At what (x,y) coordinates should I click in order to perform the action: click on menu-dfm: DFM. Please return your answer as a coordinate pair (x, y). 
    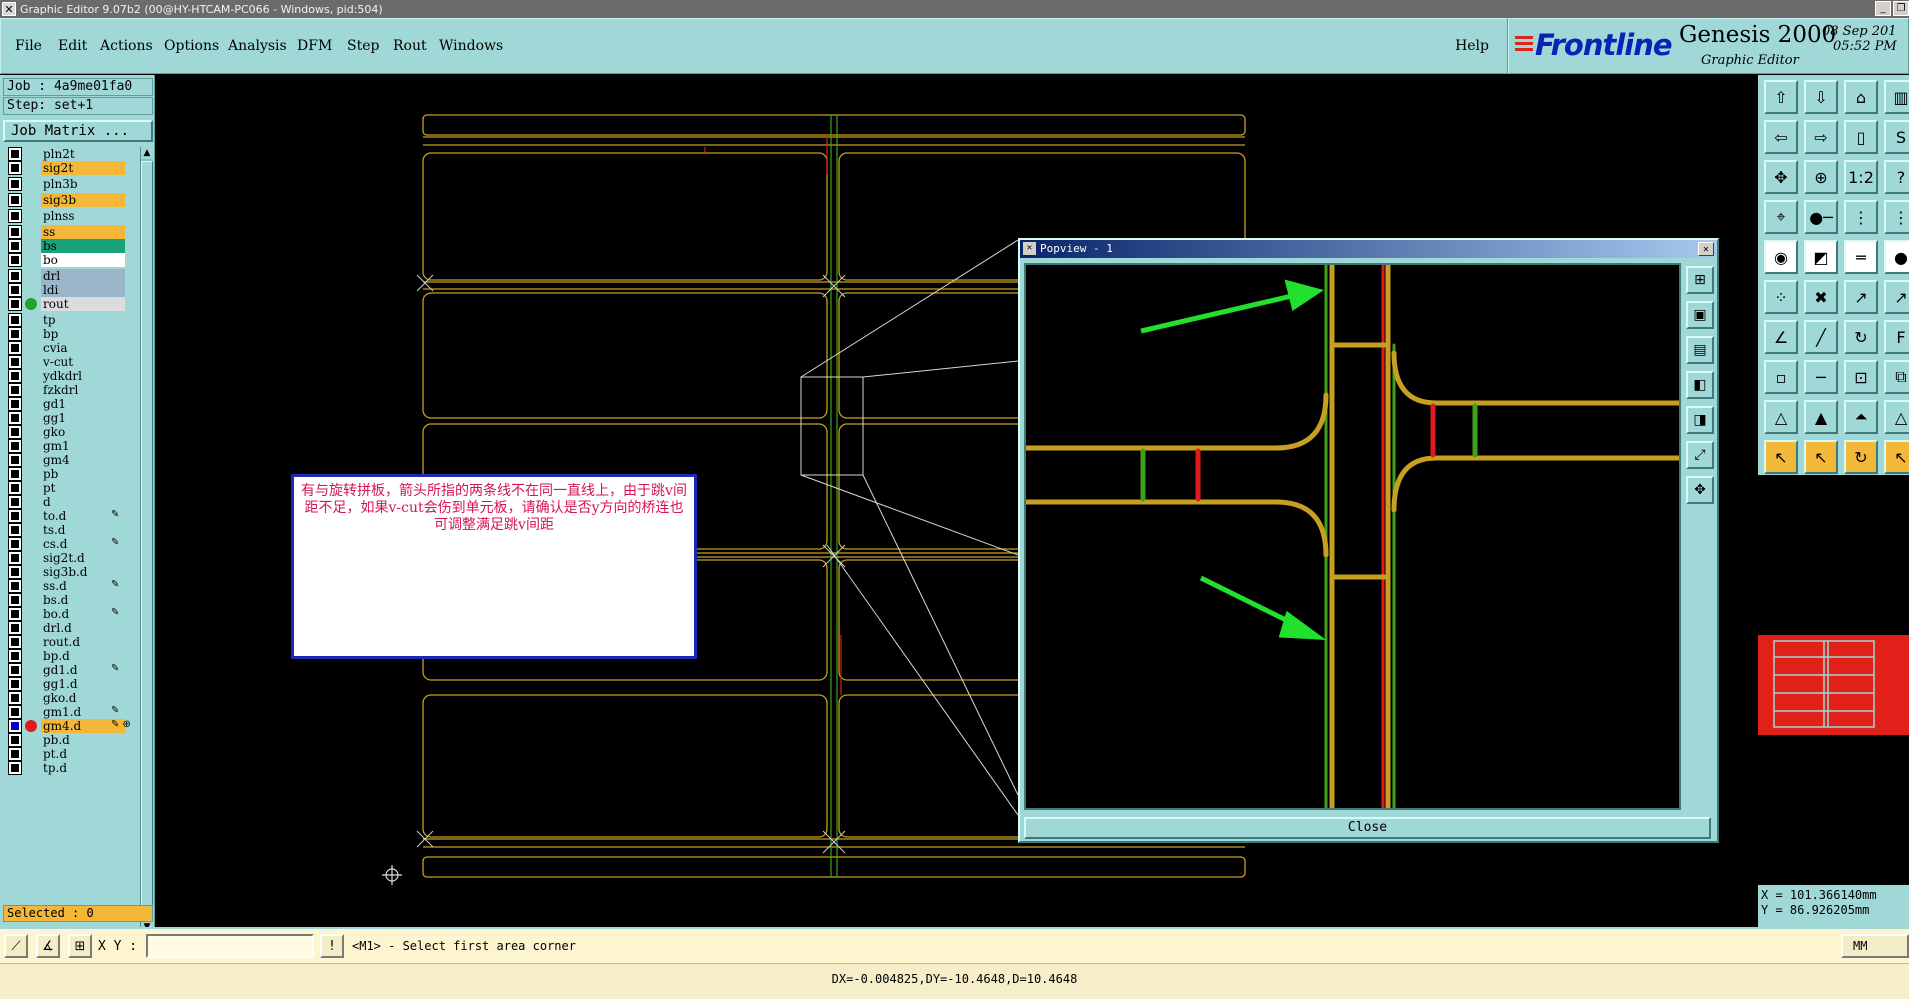
    Looking at the image, I should click on (314, 46).